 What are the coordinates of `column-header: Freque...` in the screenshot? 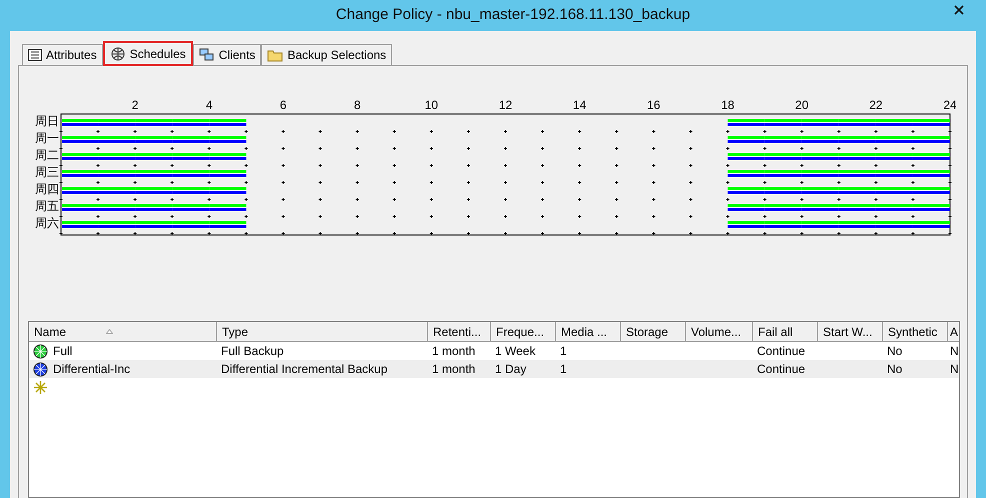 It's located at (523, 331).